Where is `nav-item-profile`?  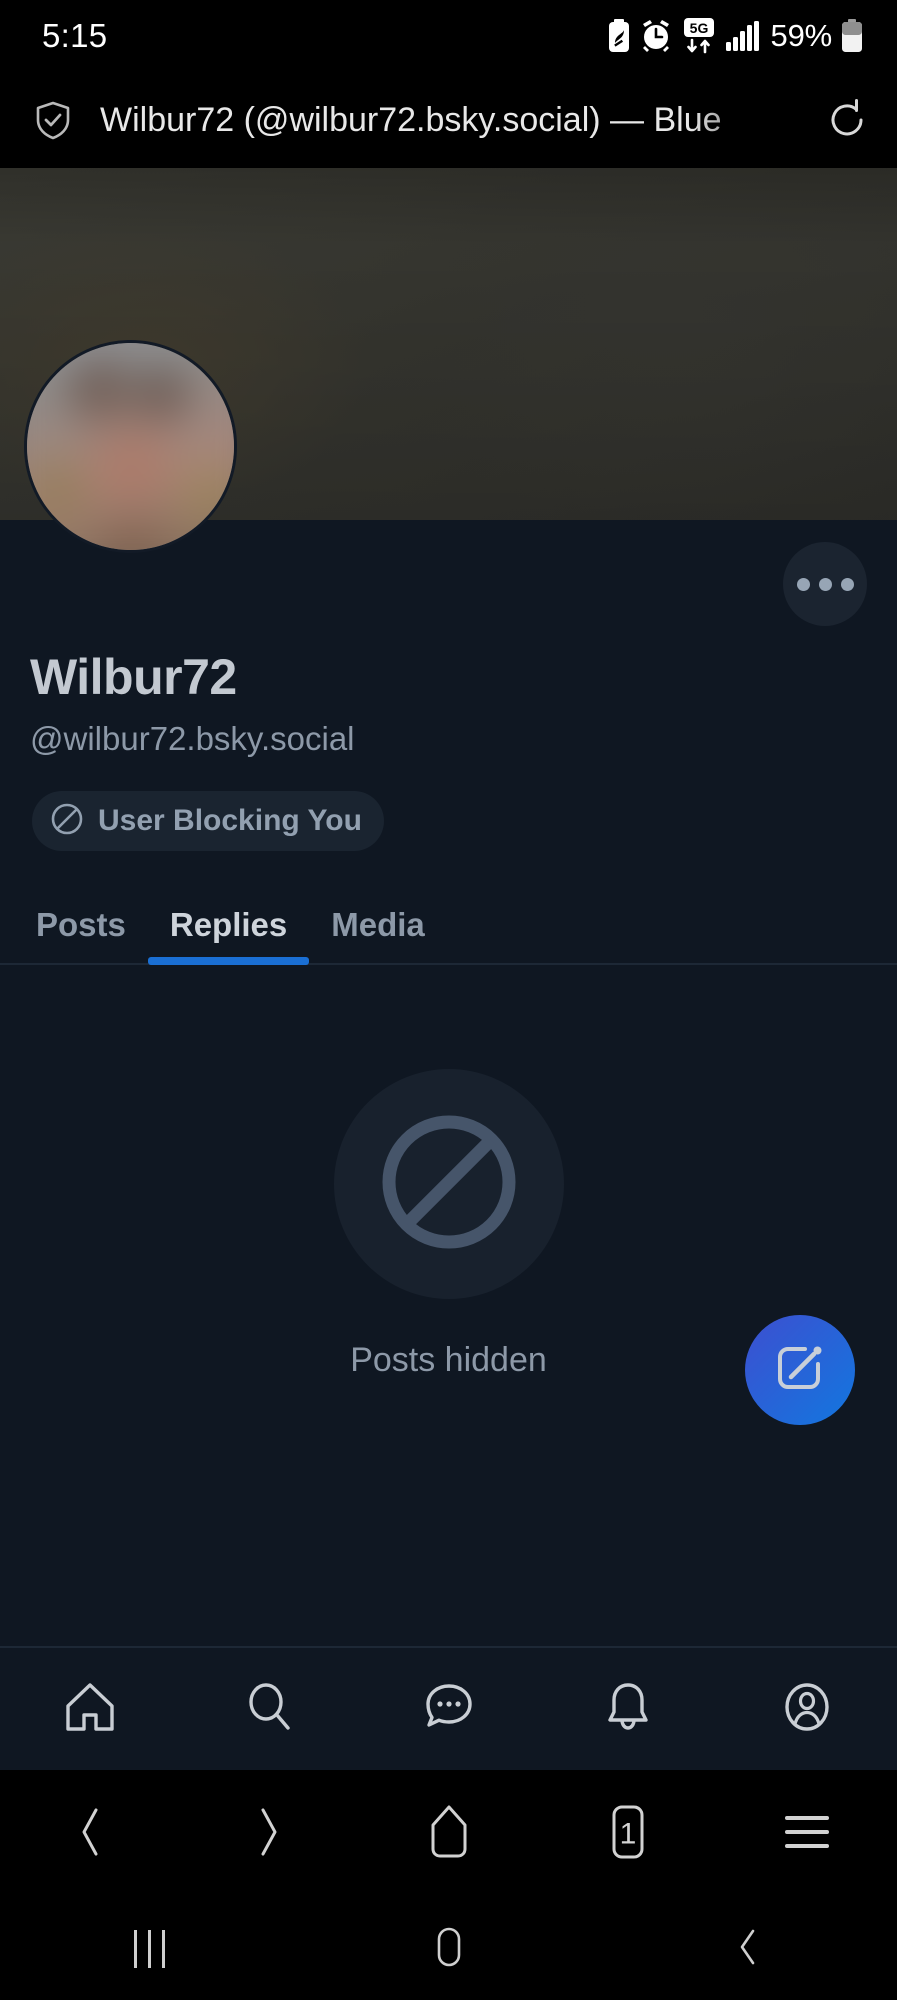 nav-item-profile is located at coordinates (807, 1709).